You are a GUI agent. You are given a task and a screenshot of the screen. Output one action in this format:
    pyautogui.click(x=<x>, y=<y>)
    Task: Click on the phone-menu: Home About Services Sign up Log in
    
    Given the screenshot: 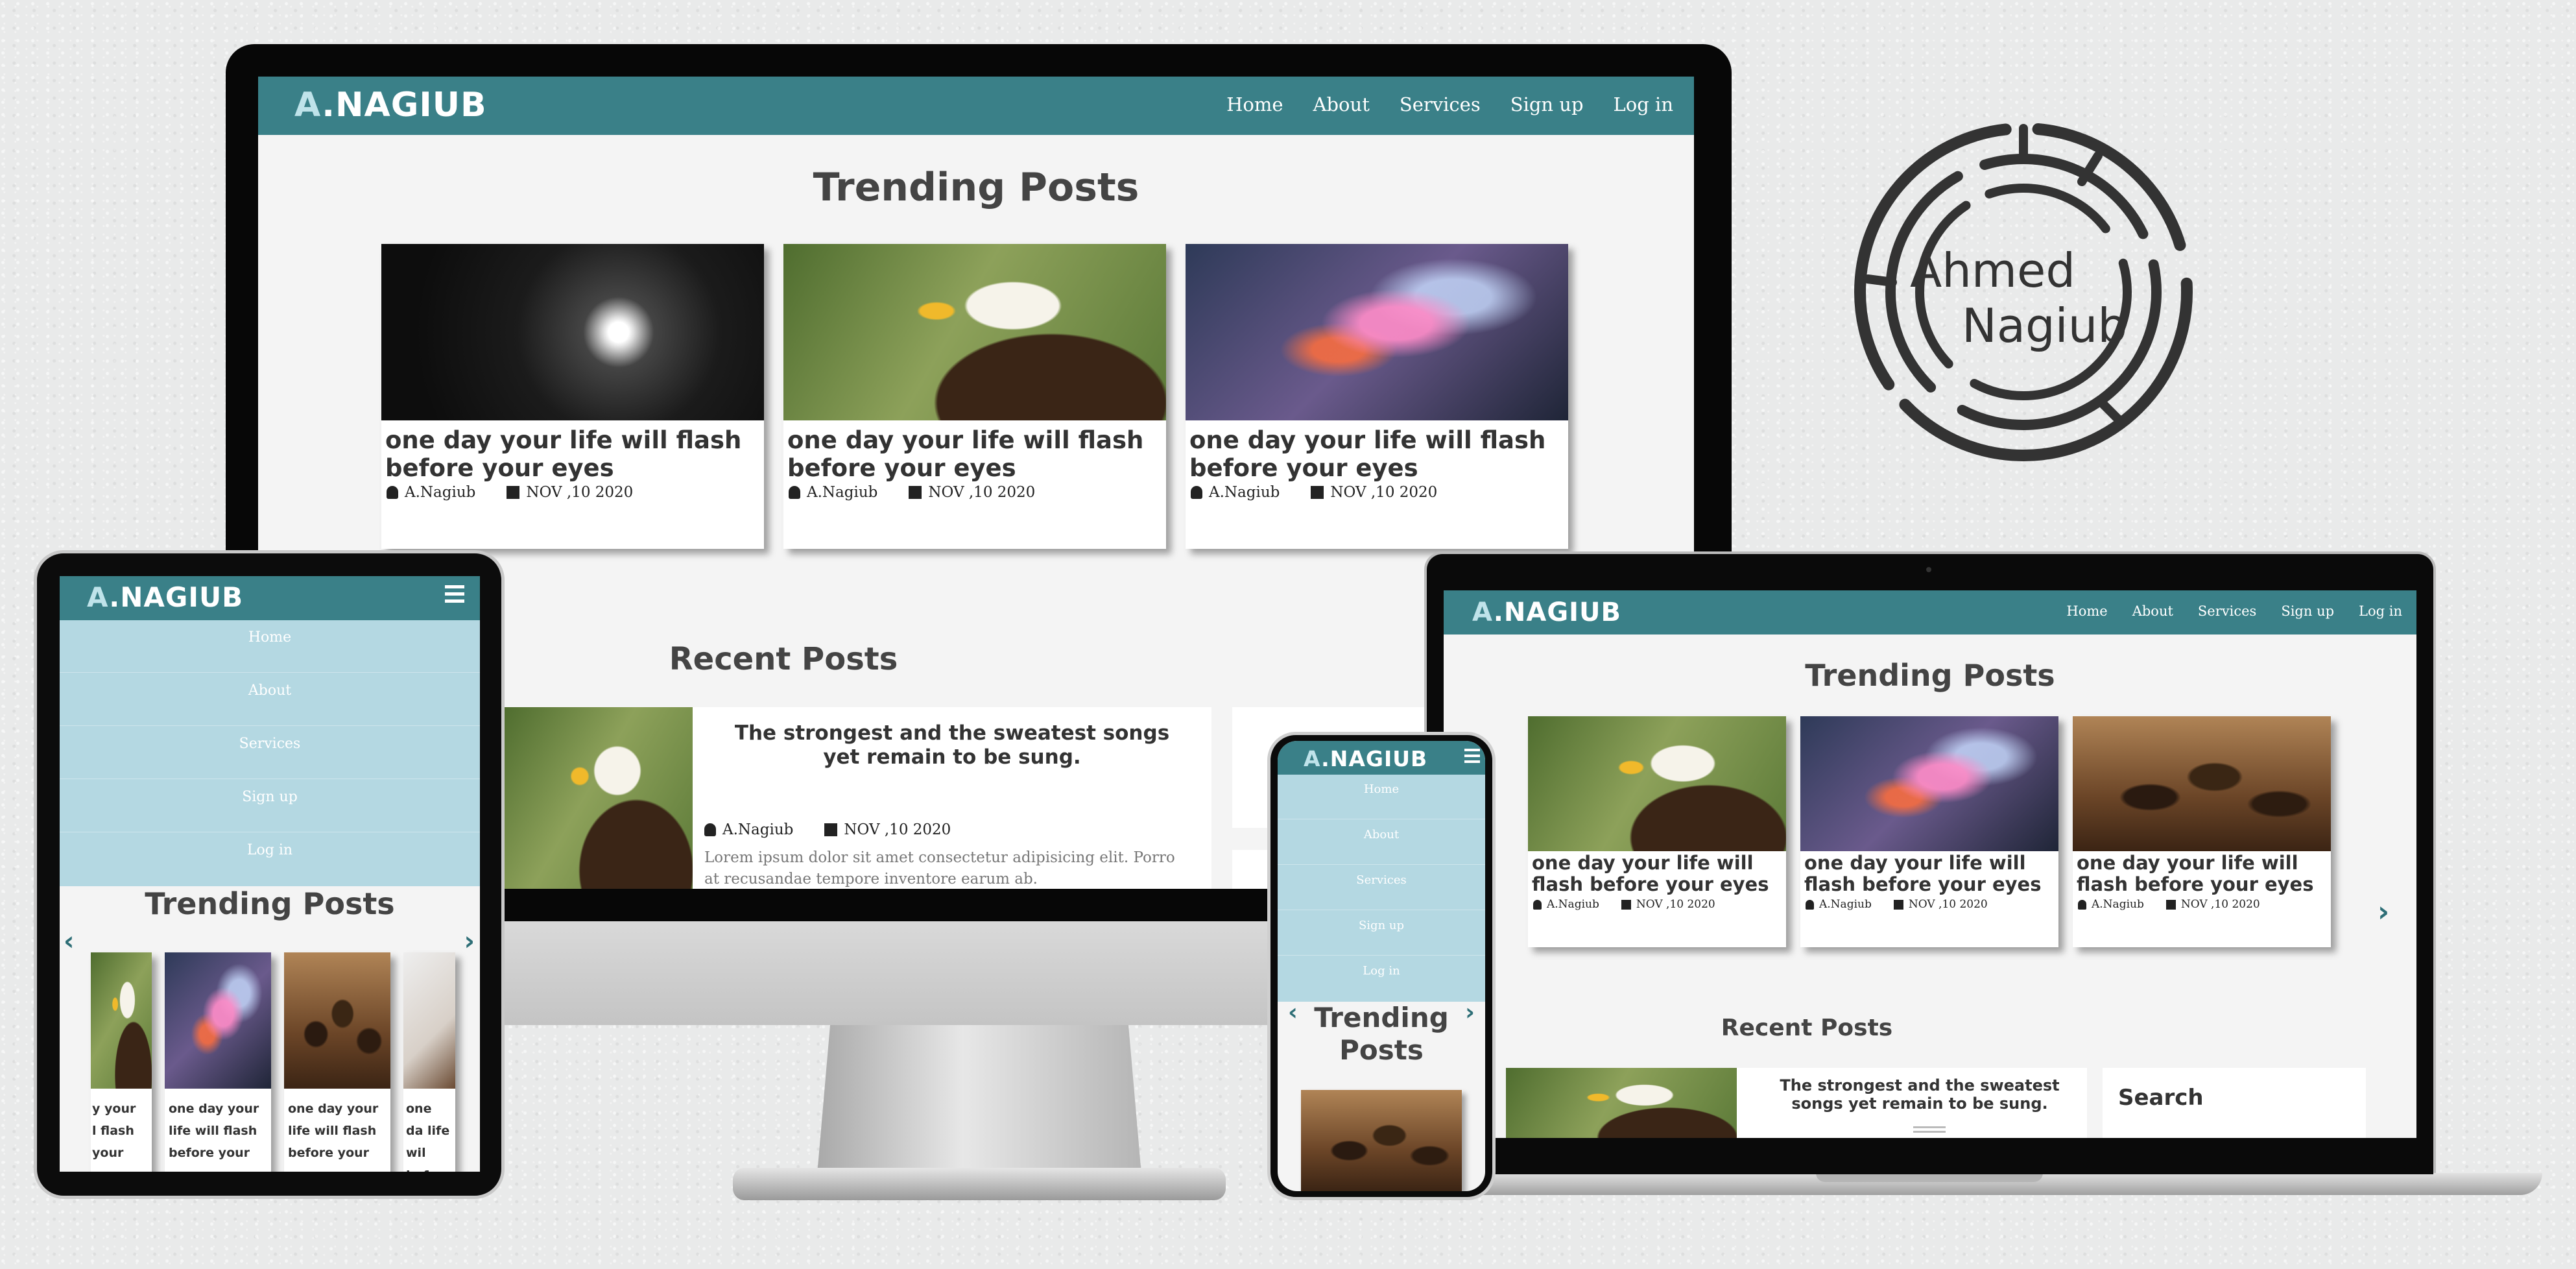 What is the action you would take?
    pyautogui.click(x=1382, y=889)
    